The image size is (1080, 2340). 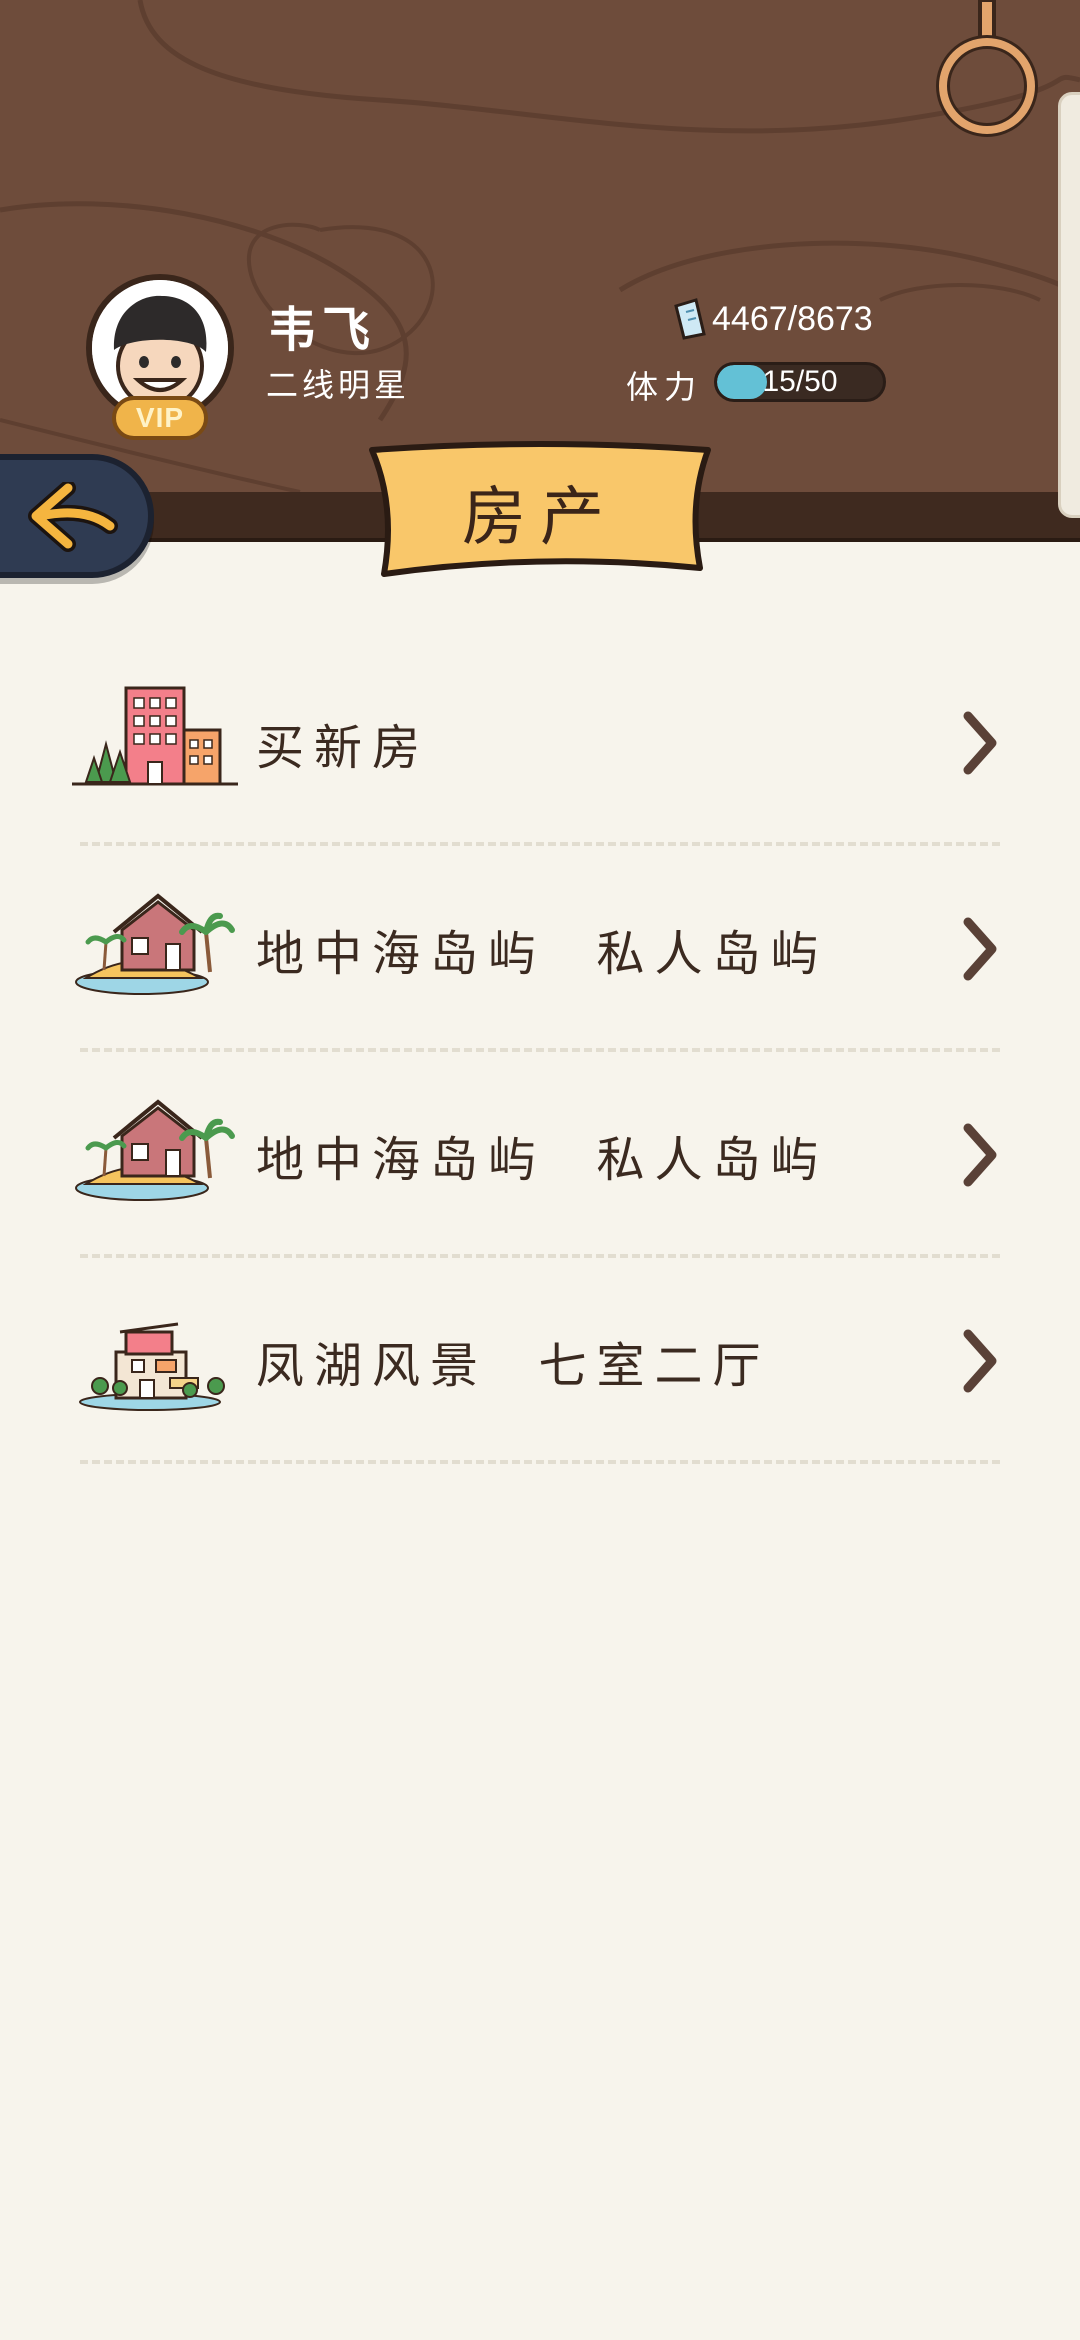 I want to click on list-item-buy-new-house: 买新房, so click(x=540, y=743).